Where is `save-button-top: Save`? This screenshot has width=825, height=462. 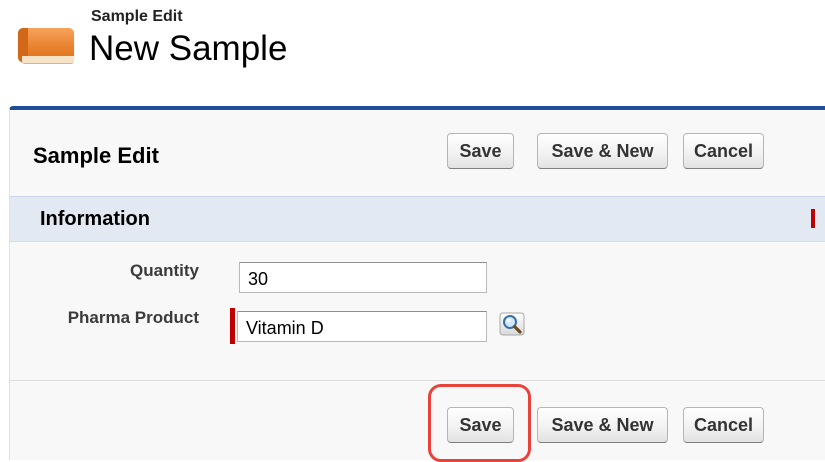
save-button-top: Save is located at coordinates (480, 151).